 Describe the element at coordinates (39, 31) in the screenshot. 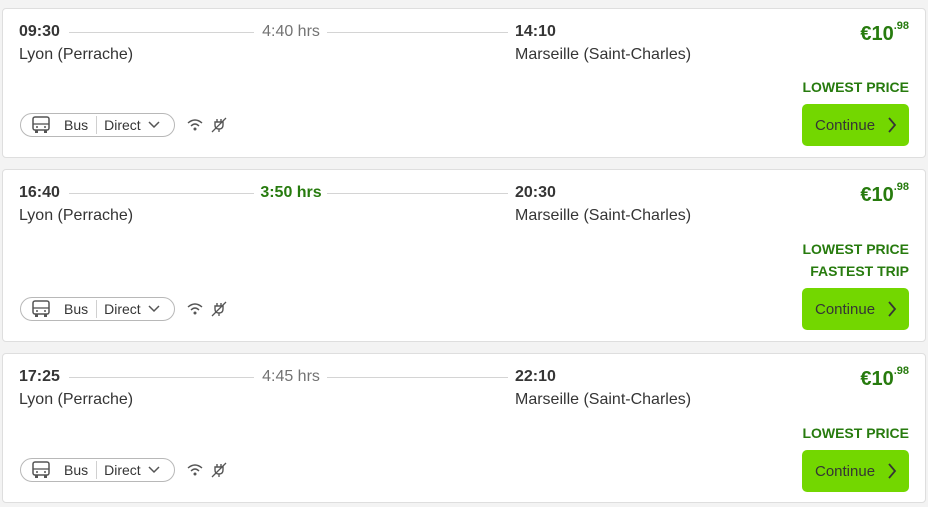

I see `departure-time: 09:30` at that location.